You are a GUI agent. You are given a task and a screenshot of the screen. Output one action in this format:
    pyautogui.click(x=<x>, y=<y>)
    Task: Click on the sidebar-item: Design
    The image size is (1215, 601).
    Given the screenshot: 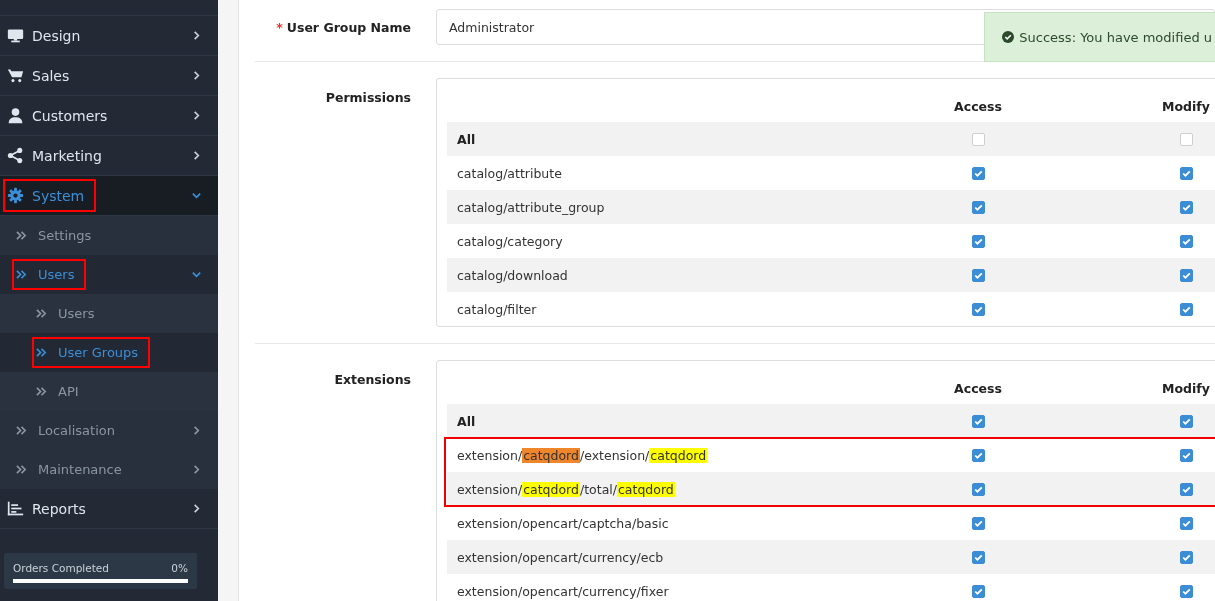 What is the action you would take?
    pyautogui.click(x=48, y=35)
    